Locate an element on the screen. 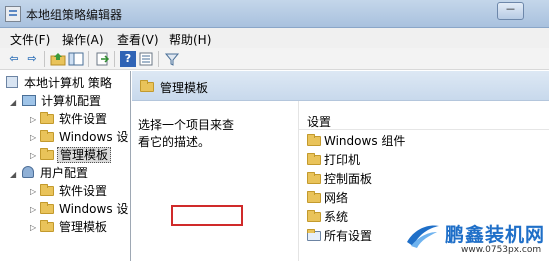  gpedit-app-icon is located at coordinates (13, 14).